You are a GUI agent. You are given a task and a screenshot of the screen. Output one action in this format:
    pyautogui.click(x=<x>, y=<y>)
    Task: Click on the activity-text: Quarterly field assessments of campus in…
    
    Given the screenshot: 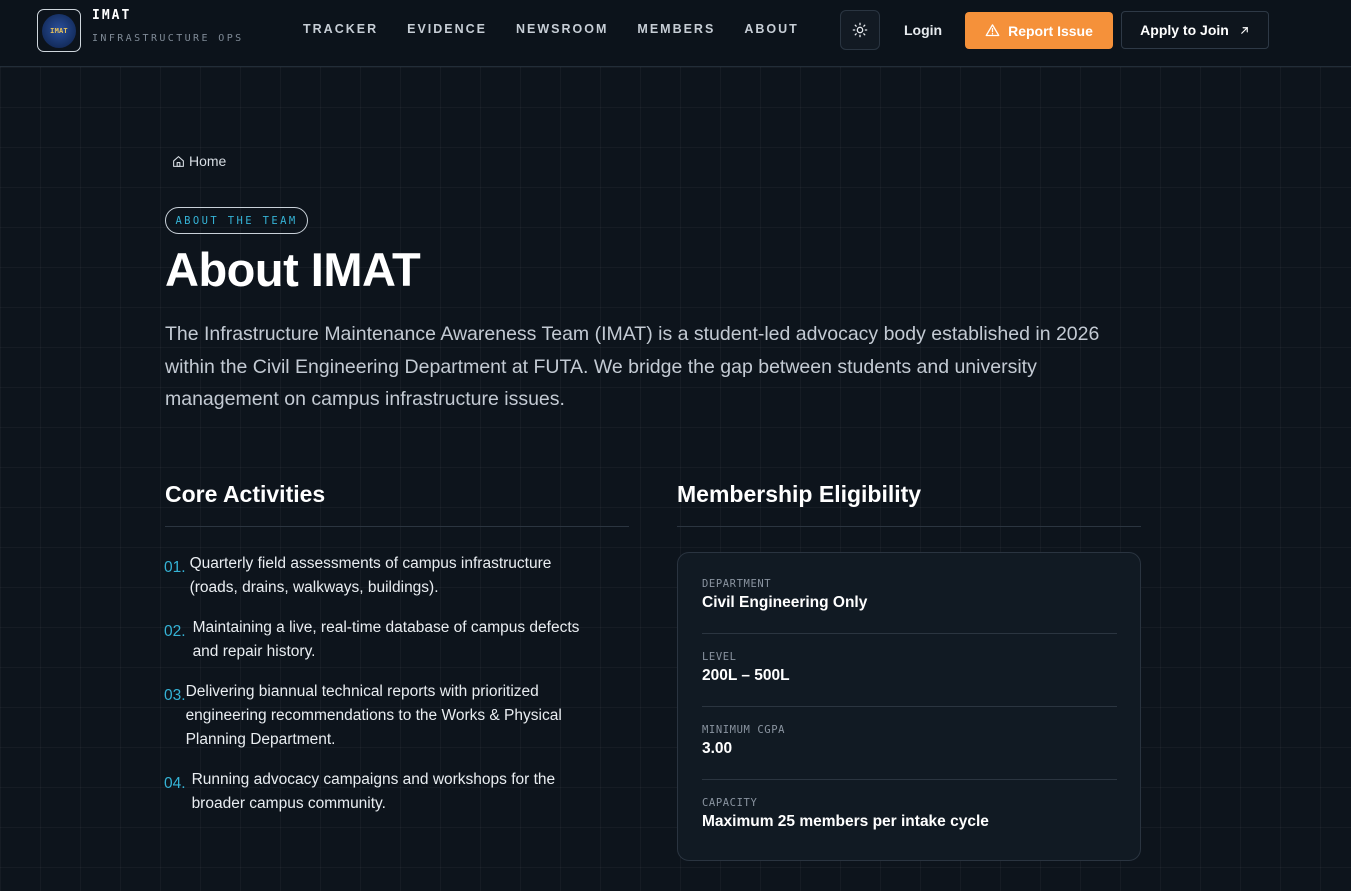 What is the action you would take?
    pyautogui.click(x=371, y=576)
    